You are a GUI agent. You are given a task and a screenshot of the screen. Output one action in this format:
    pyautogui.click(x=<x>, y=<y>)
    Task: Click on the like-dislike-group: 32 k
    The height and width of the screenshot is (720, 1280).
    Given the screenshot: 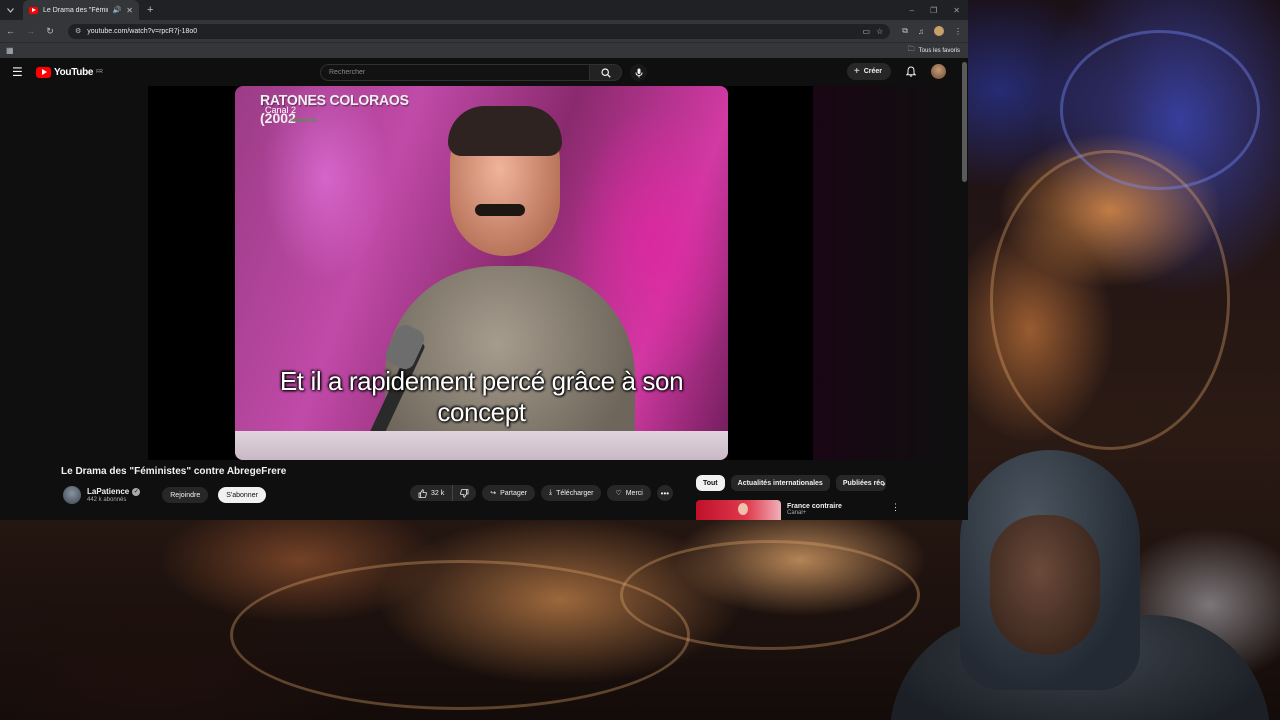 What is the action you would take?
    pyautogui.click(x=443, y=493)
    